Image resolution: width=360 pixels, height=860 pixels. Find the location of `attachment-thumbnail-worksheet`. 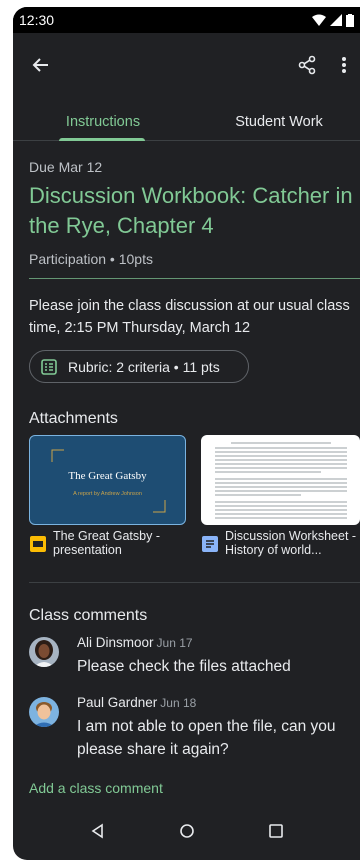

attachment-thumbnail-worksheet is located at coordinates (280, 480).